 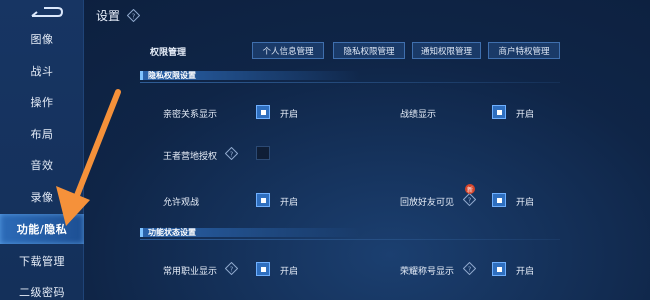 What do you see at coordinates (525, 115) in the screenshot?
I see `record-display-state: 开启` at bounding box center [525, 115].